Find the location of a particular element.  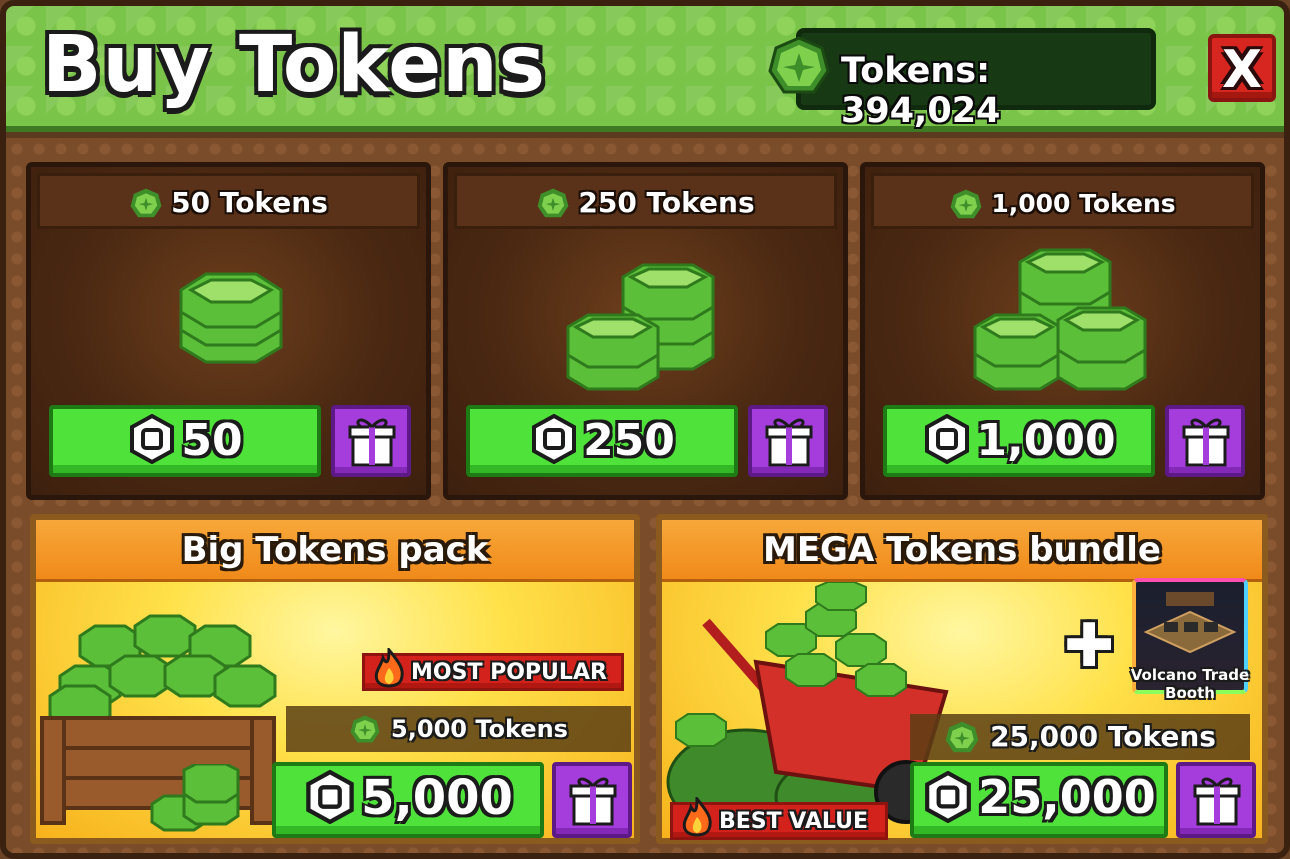

card-title: 1,000 Tokens is located at coordinates (1083, 203).